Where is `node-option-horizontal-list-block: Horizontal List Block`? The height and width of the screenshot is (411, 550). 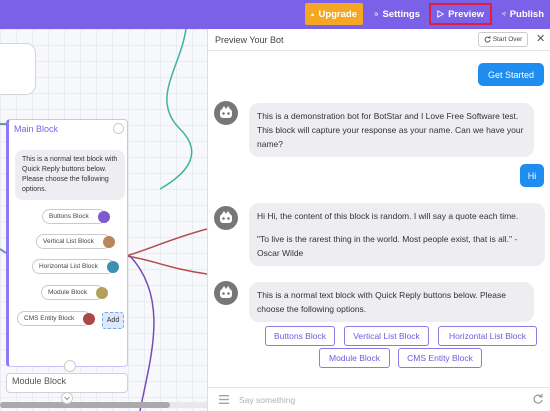 node-option-horizontal-list-block: Horizontal List Block is located at coordinates (75, 266).